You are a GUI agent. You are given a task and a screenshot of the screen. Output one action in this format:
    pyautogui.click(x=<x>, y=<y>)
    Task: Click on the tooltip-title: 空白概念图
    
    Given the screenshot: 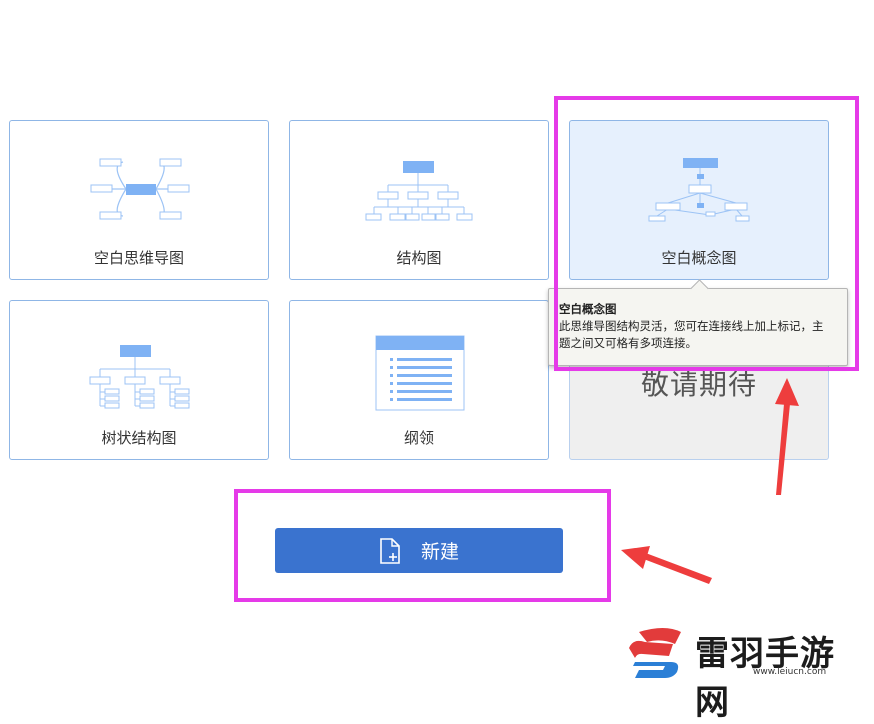 What is the action you would take?
    pyautogui.click(x=588, y=309)
    